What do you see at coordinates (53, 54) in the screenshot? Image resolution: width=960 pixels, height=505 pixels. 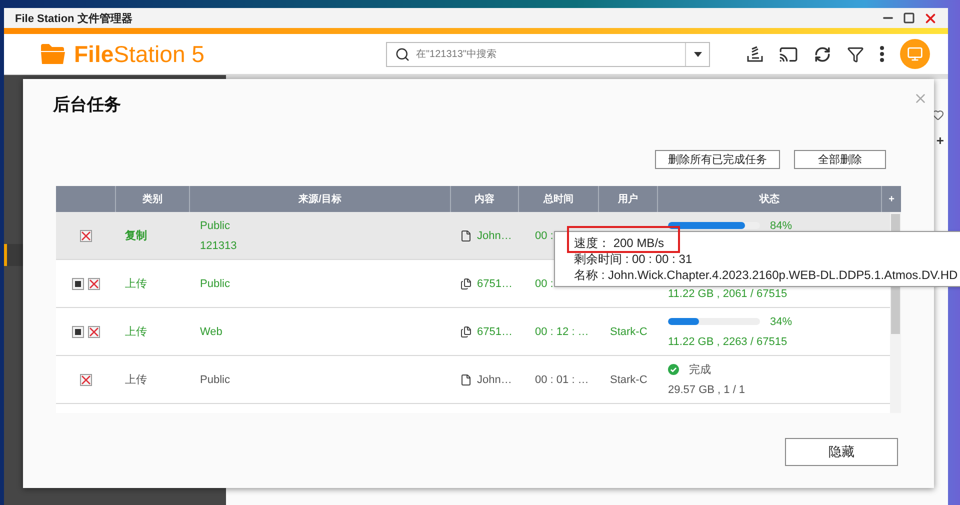 I see `folder-icon` at bounding box center [53, 54].